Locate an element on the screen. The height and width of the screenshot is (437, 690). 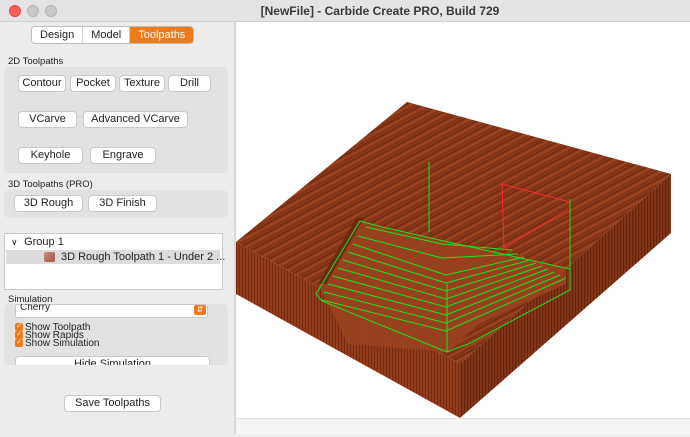
engrave-button: Engrave is located at coordinates (123, 155).